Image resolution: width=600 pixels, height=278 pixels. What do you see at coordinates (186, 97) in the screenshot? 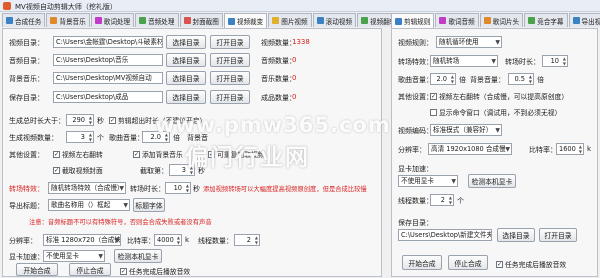
I see `save-dir-select-button: 选择目录` at bounding box center [186, 97].